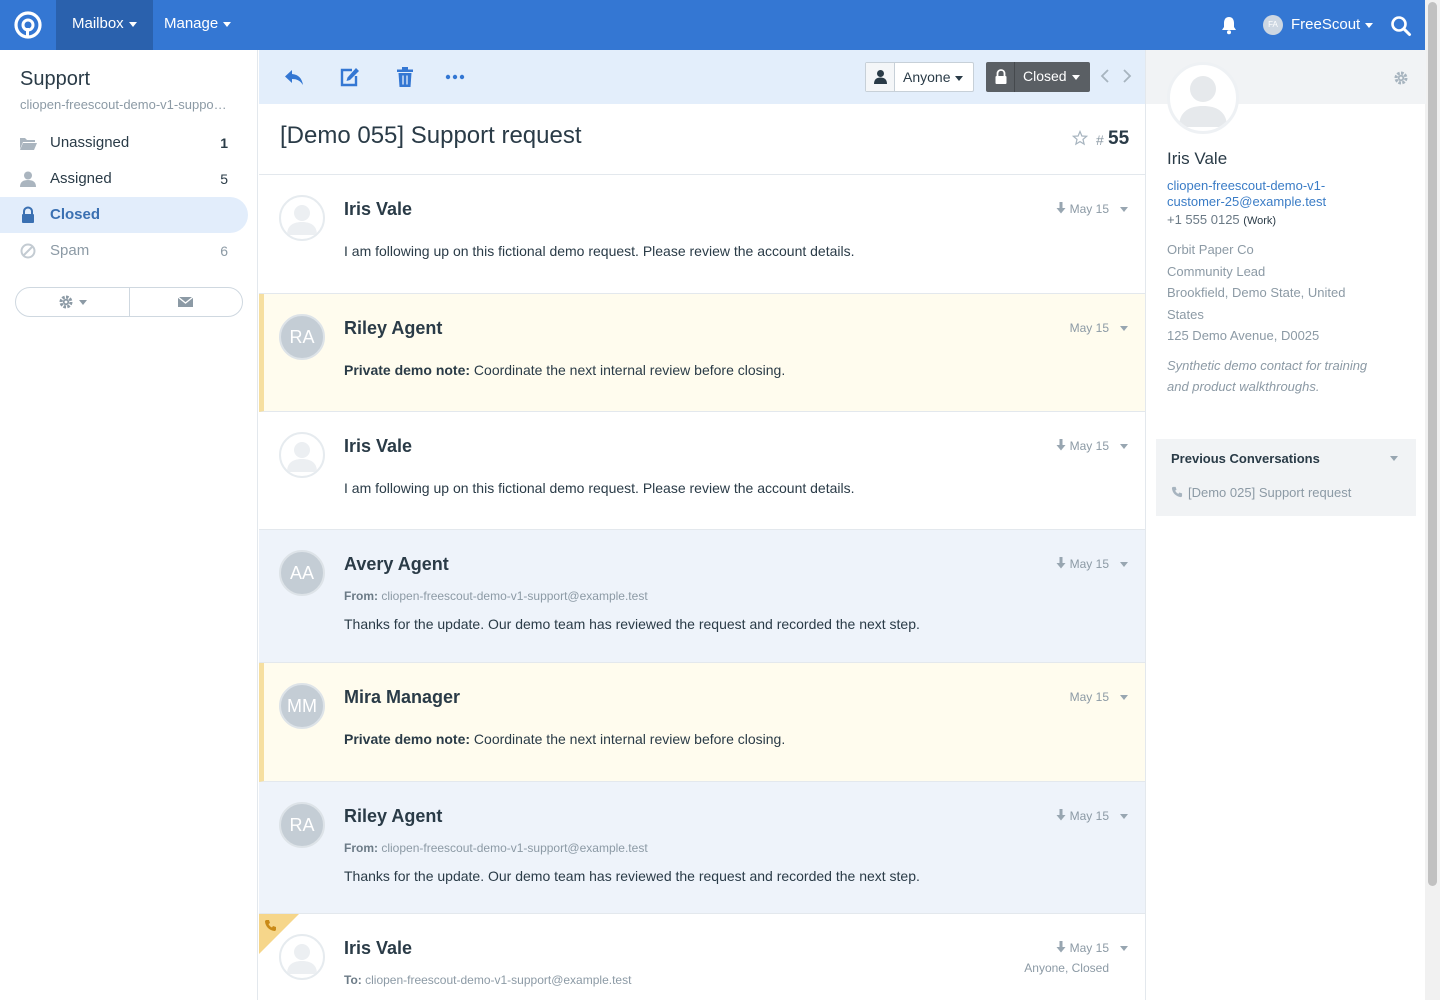 The image size is (1440, 1000). I want to click on assignee-dropdown: Anyone, so click(919, 77).